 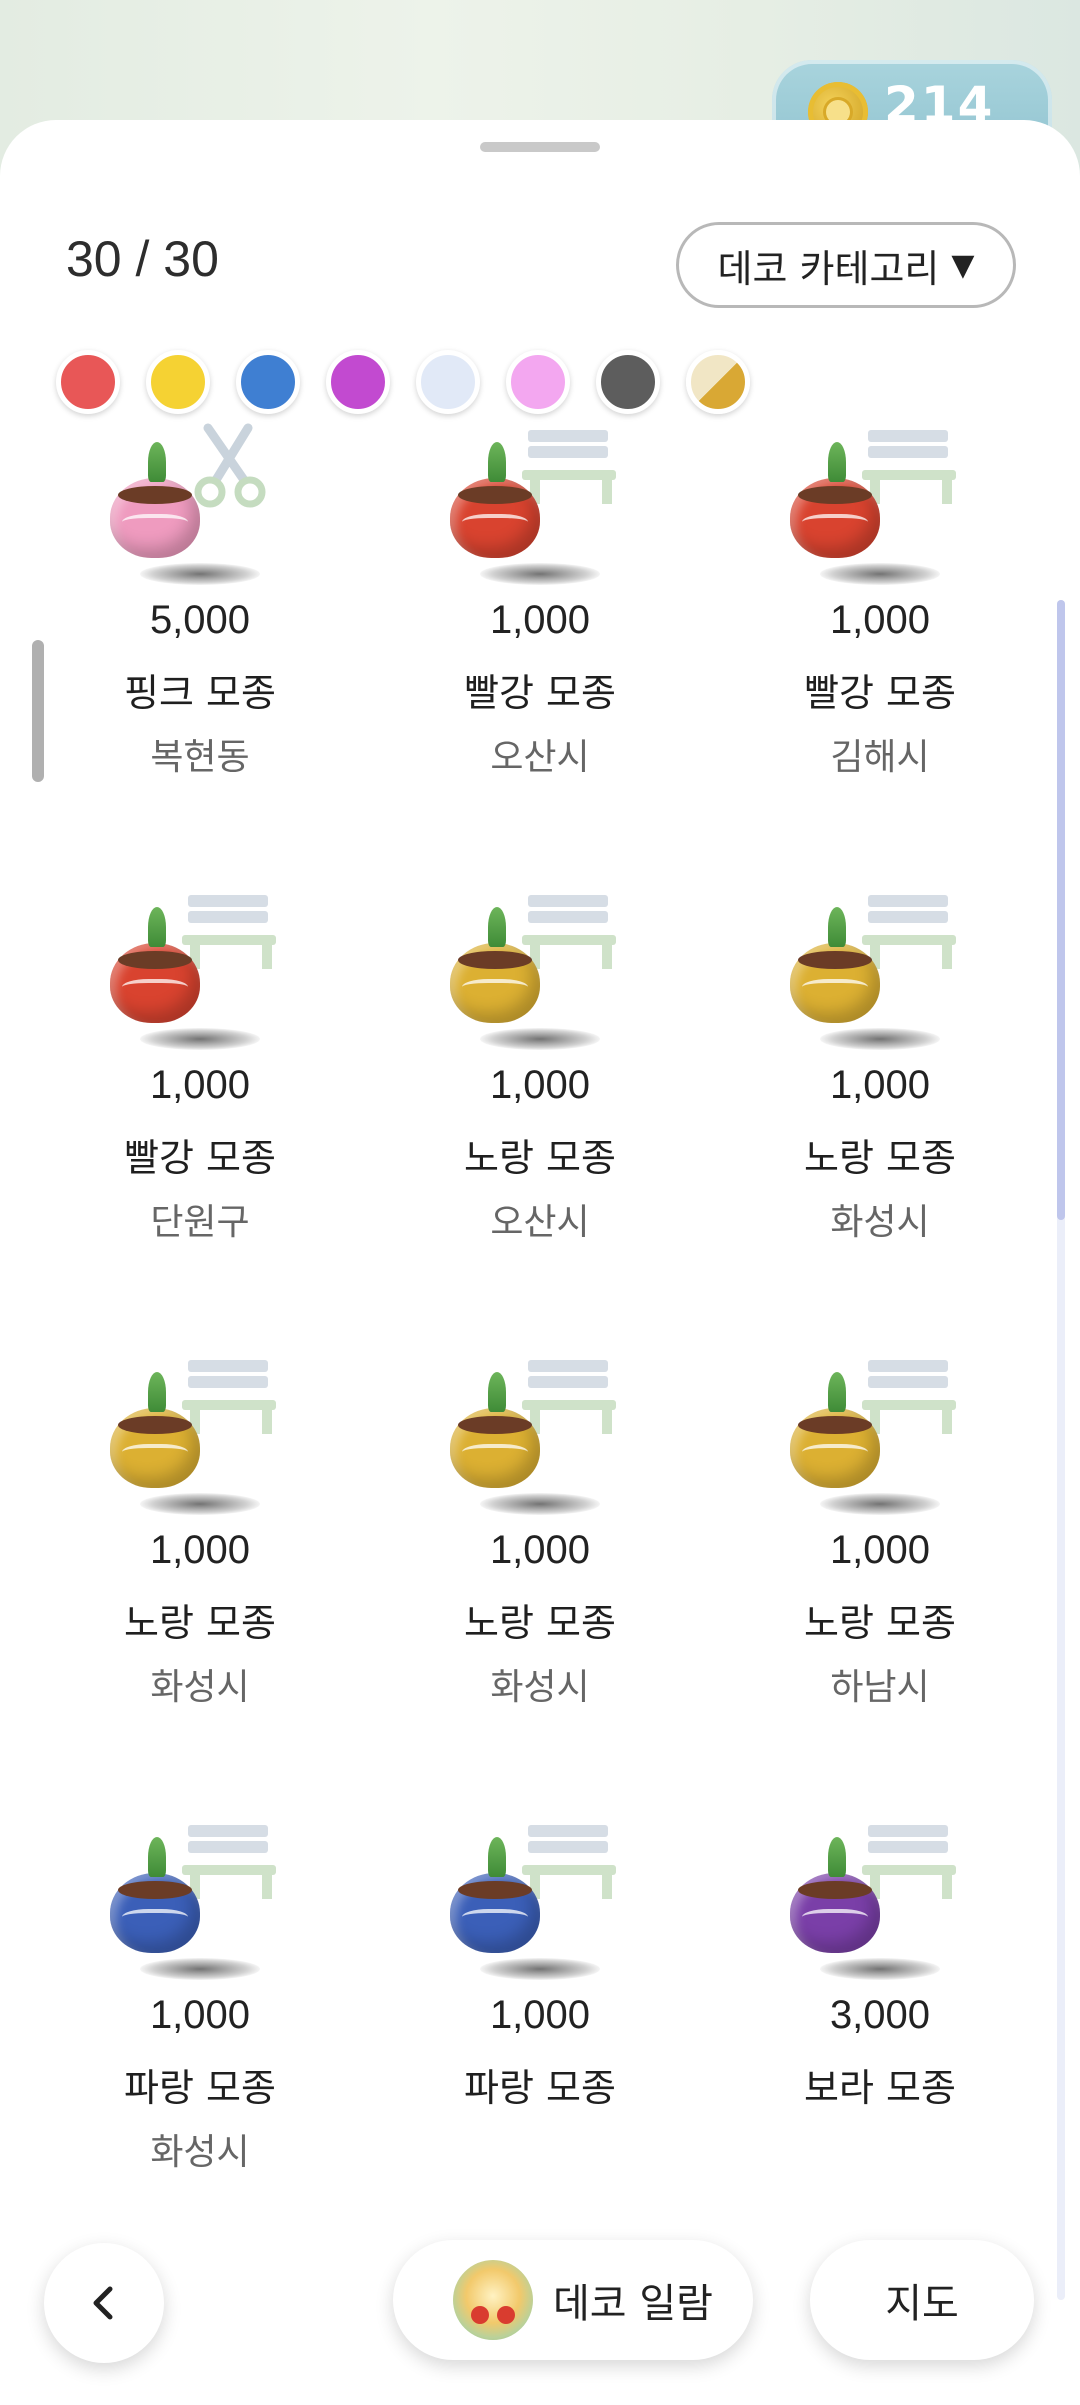 I want to click on dropdown-arrow-icon: ▼, so click(x=963, y=265).